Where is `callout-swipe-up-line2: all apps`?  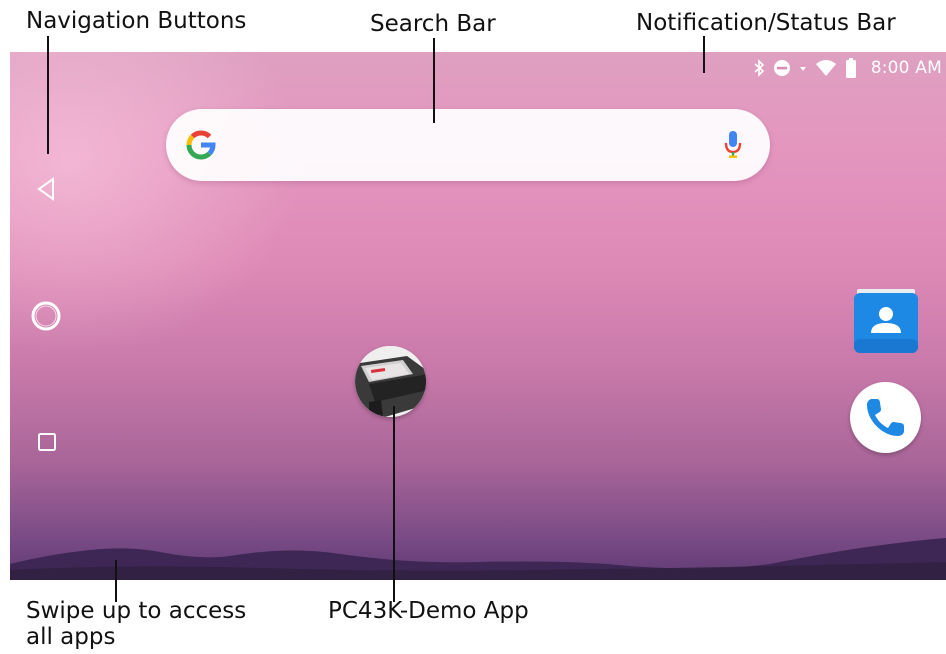 callout-swipe-up-line2: all apps is located at coordinates (71, 637).